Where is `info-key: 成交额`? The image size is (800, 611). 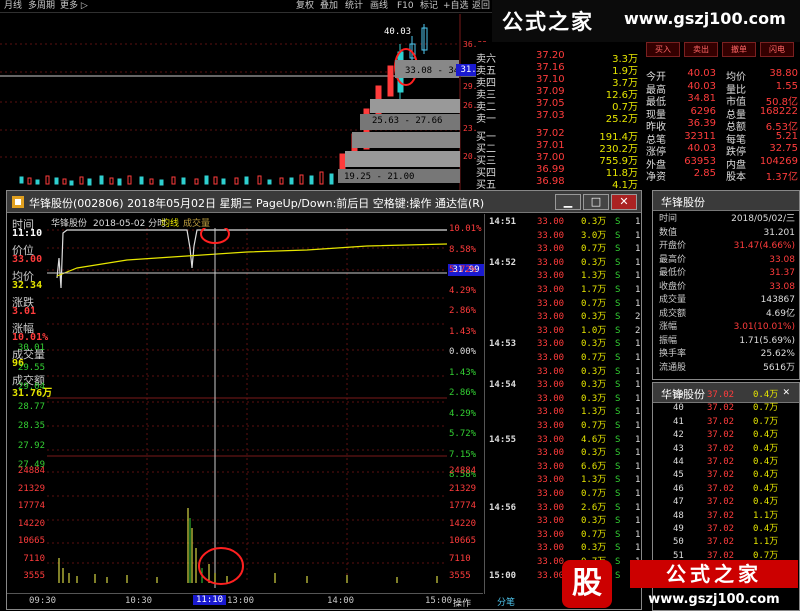
info-key: 成交额 is located at coordinates (673, 313).